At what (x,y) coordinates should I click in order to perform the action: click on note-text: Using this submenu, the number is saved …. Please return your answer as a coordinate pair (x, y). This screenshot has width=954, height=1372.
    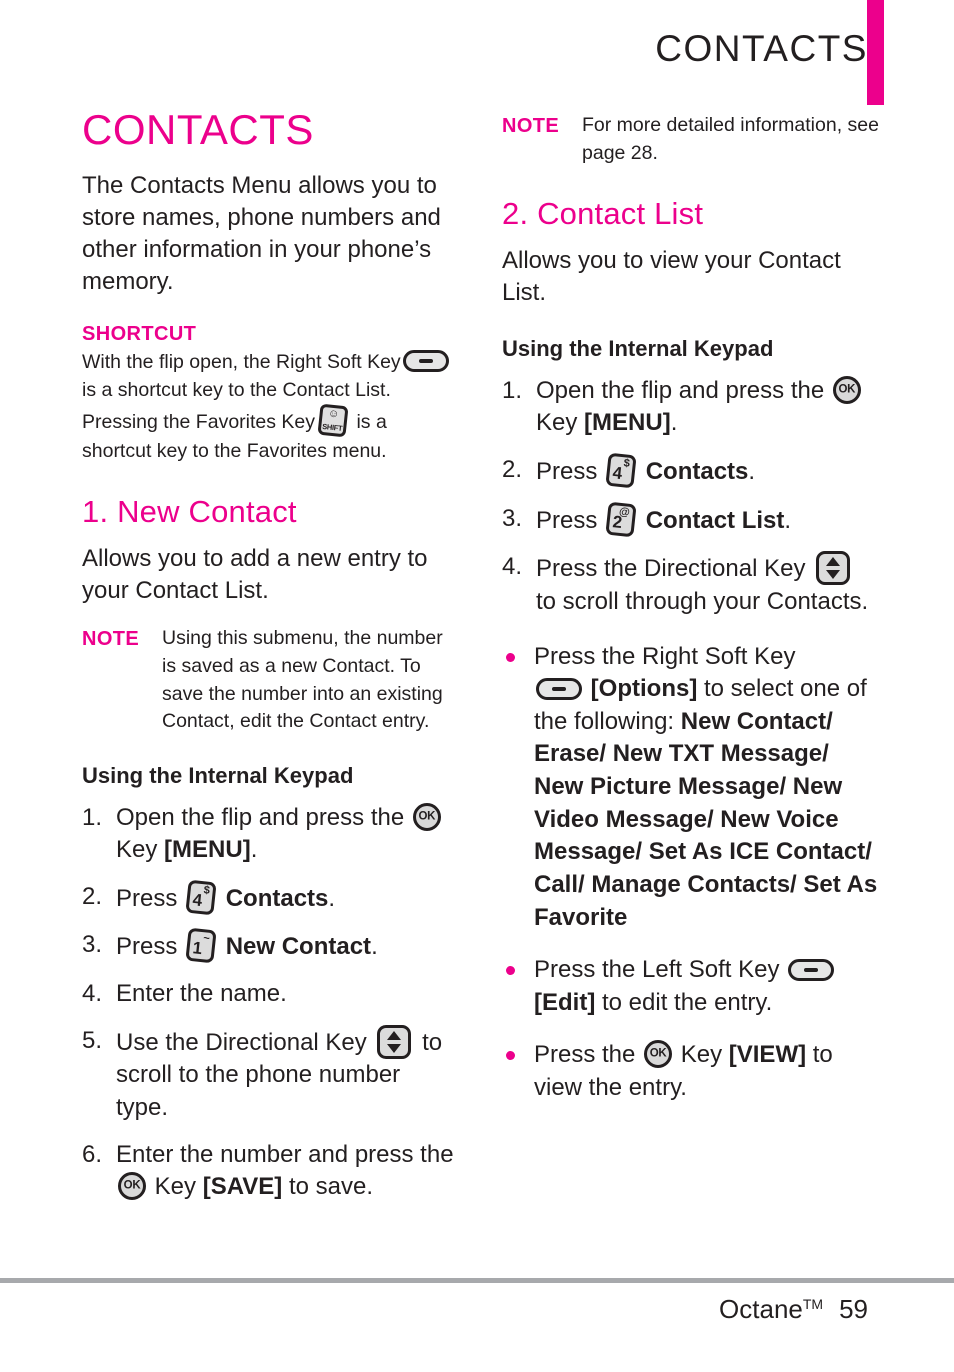
    Looking at the image, I should click on (302, 680).